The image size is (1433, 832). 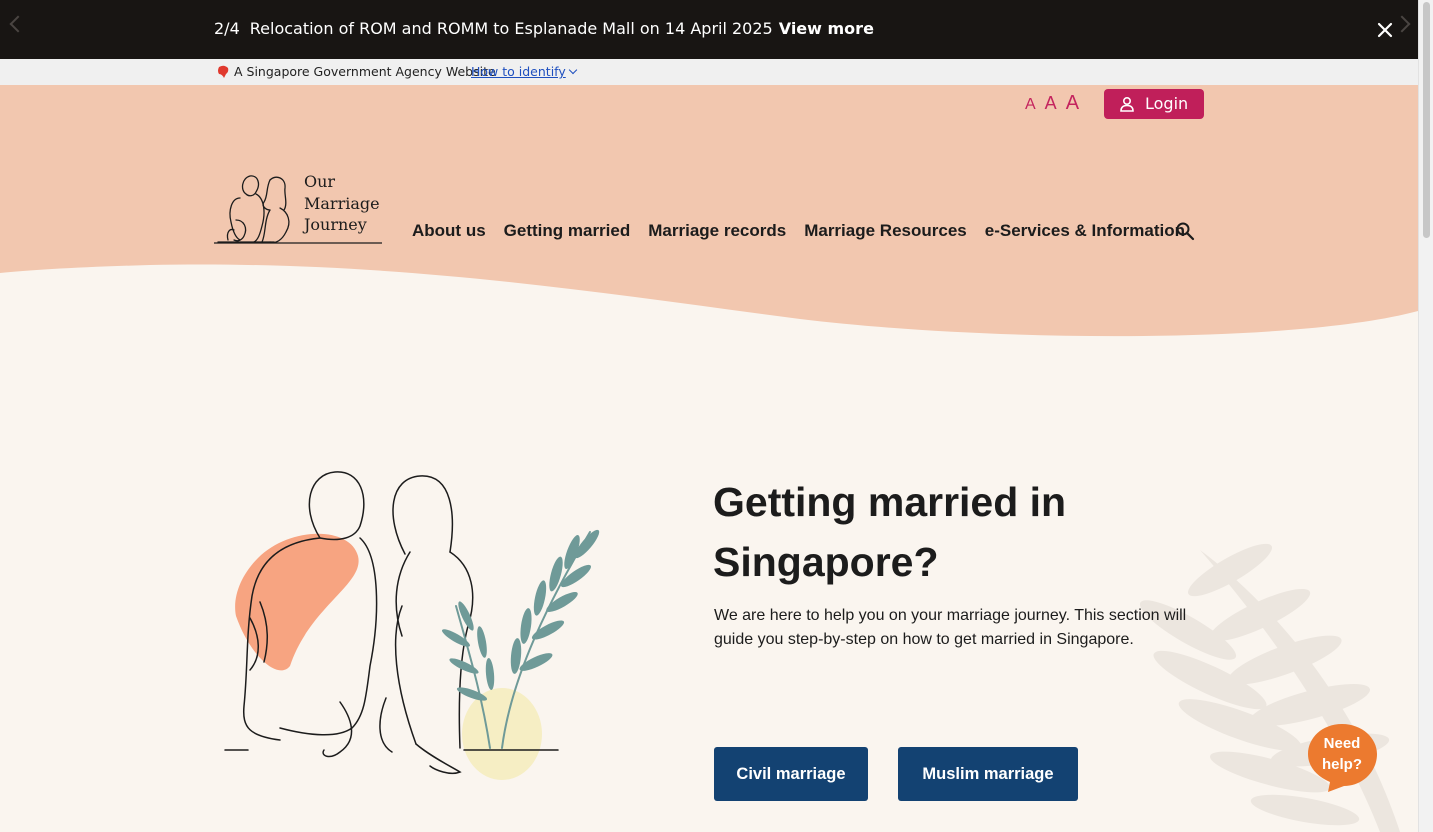 I want to click on logo-text: Our Marriage Journey, so click(x=342, y=203).